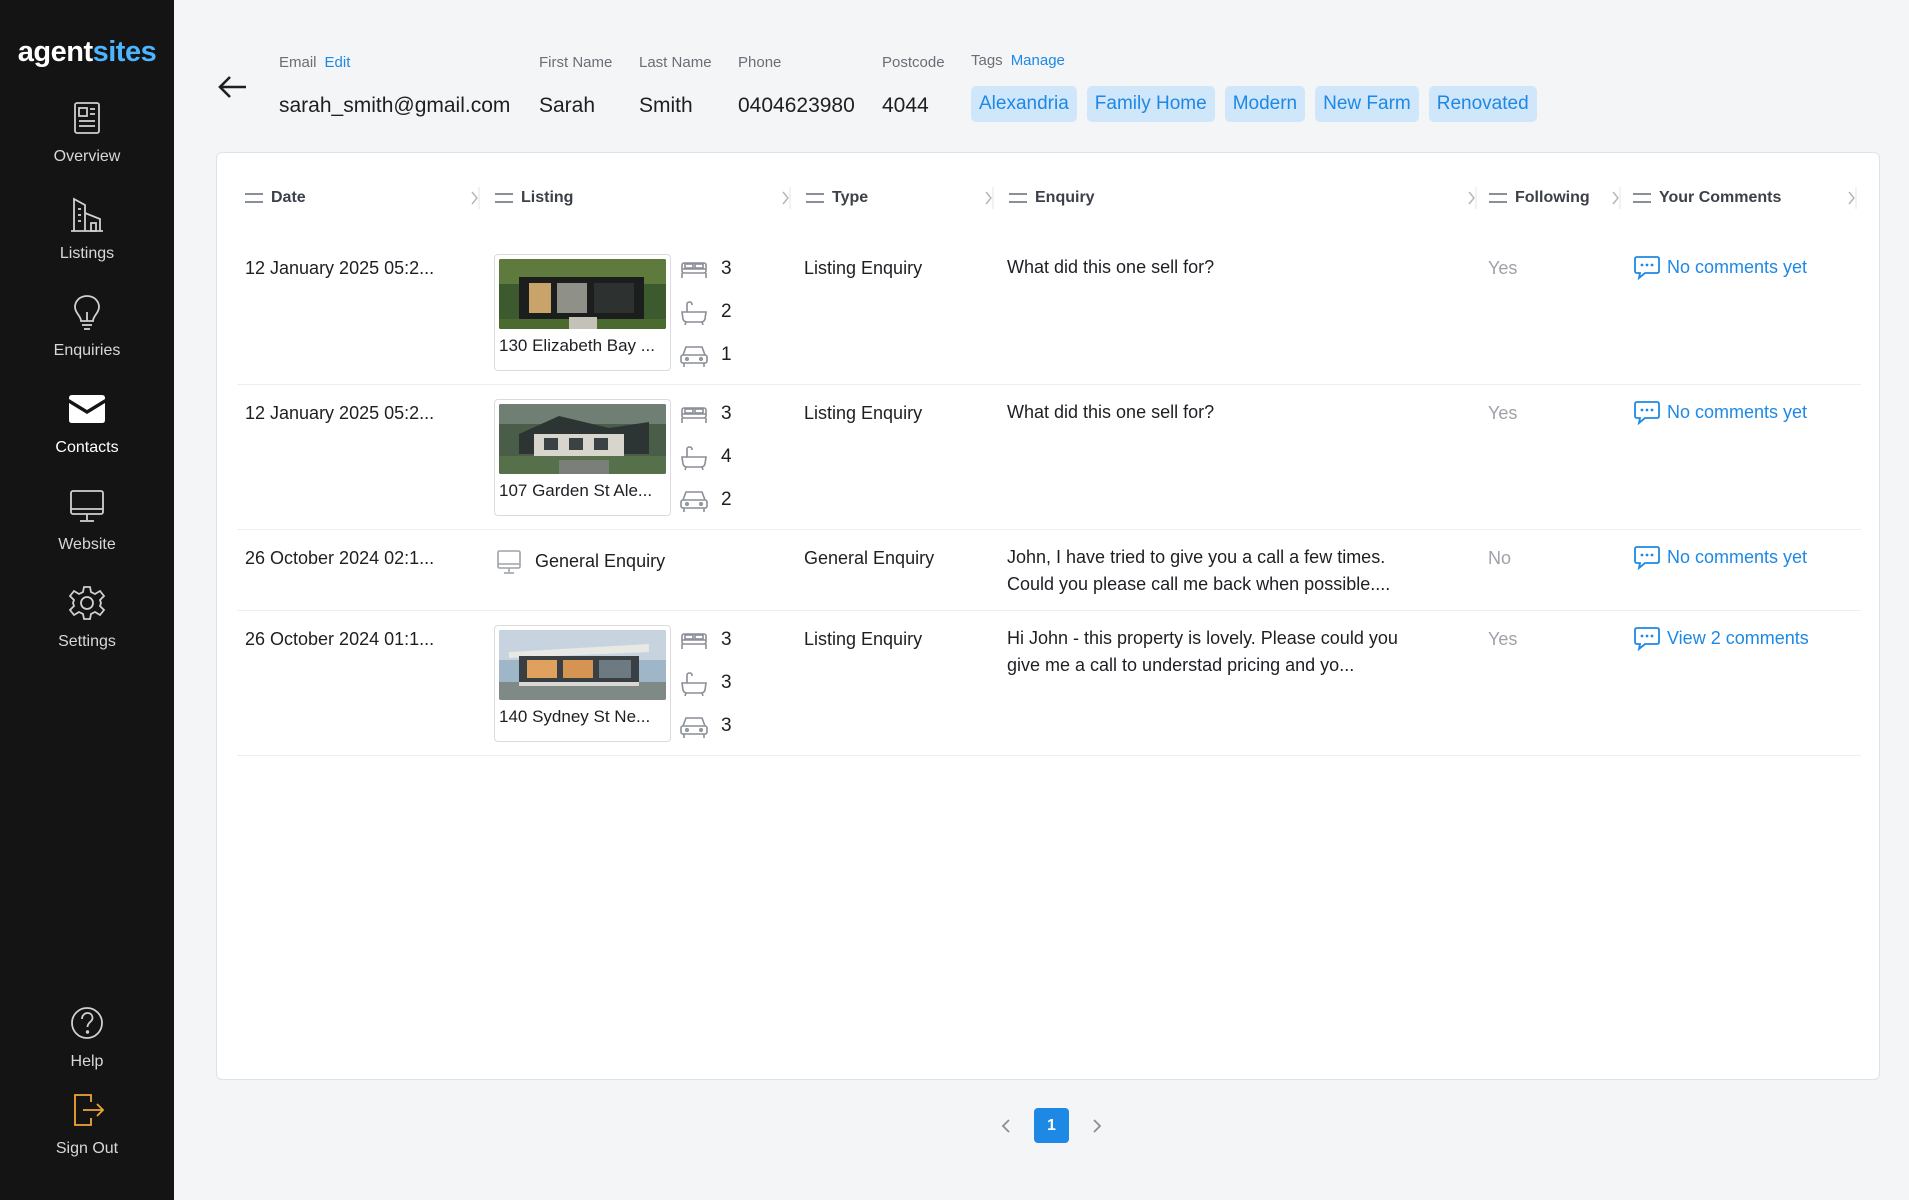  What do you see at coordinates (1539, 198) in the screenshot?
I see `column-header-following: Following` at bounding box center [1539, 198].